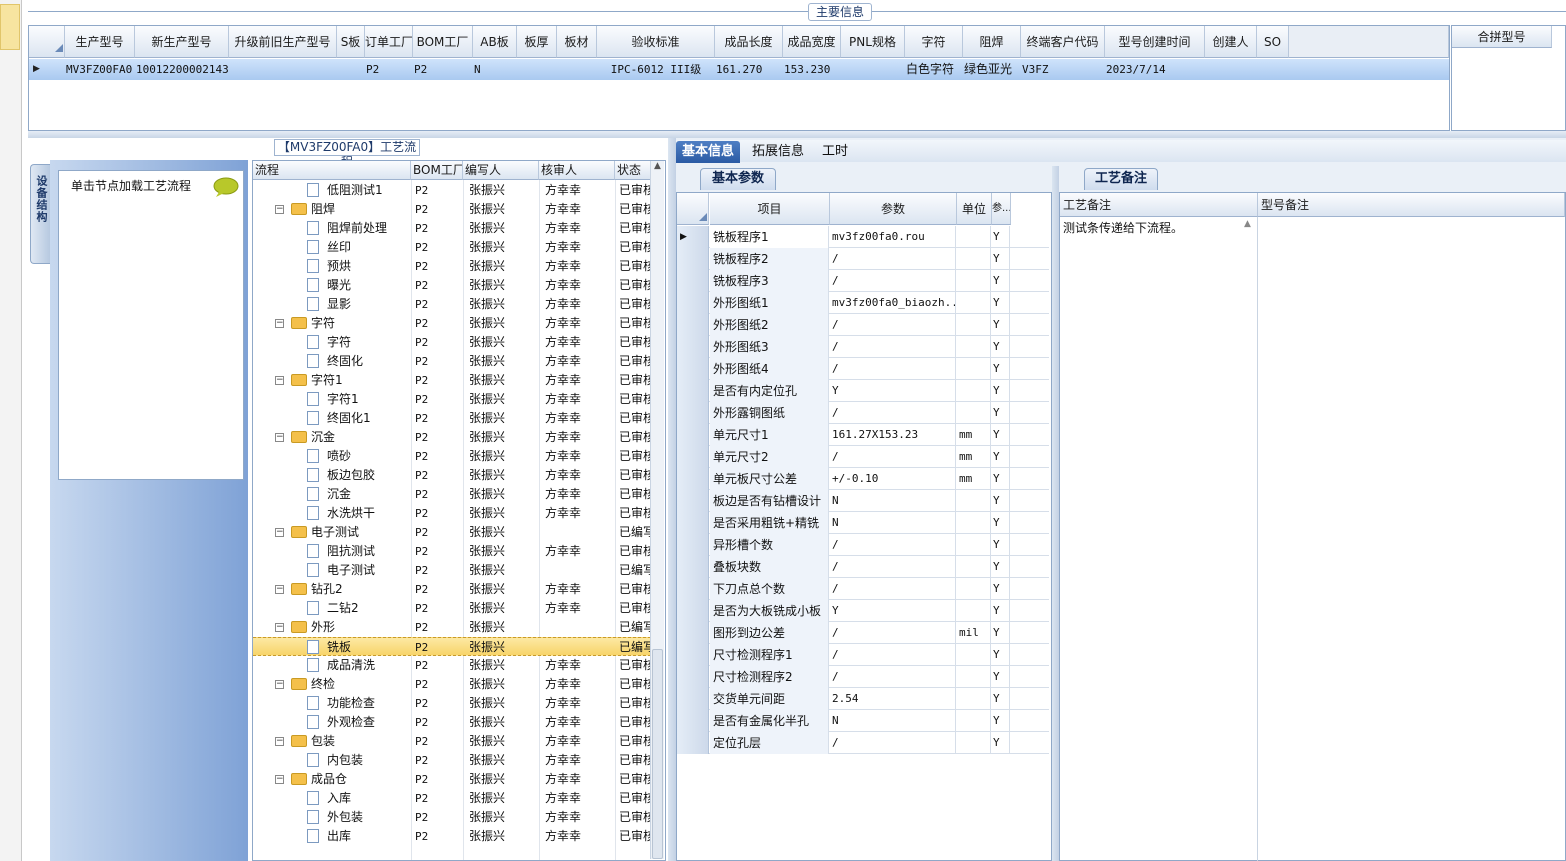  What do you see at coordinates (893, 611) in the screenshot?
I see `param-value: Y` at bounding box center [893, 611].